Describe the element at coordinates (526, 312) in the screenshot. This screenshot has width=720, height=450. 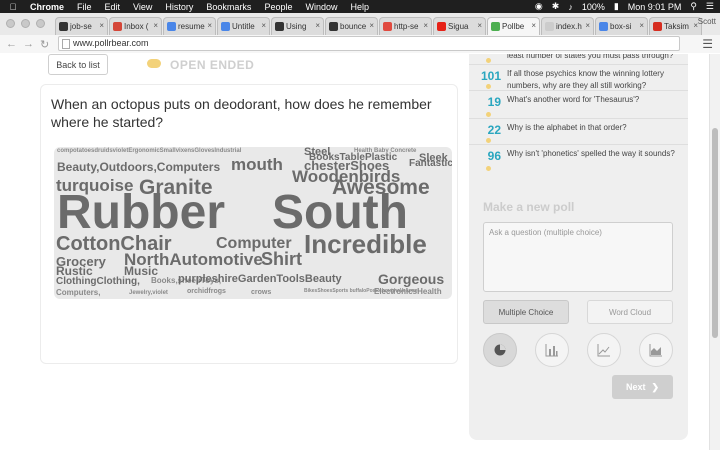
I see `multiple-choice-button: Multiple Choice` at that location.